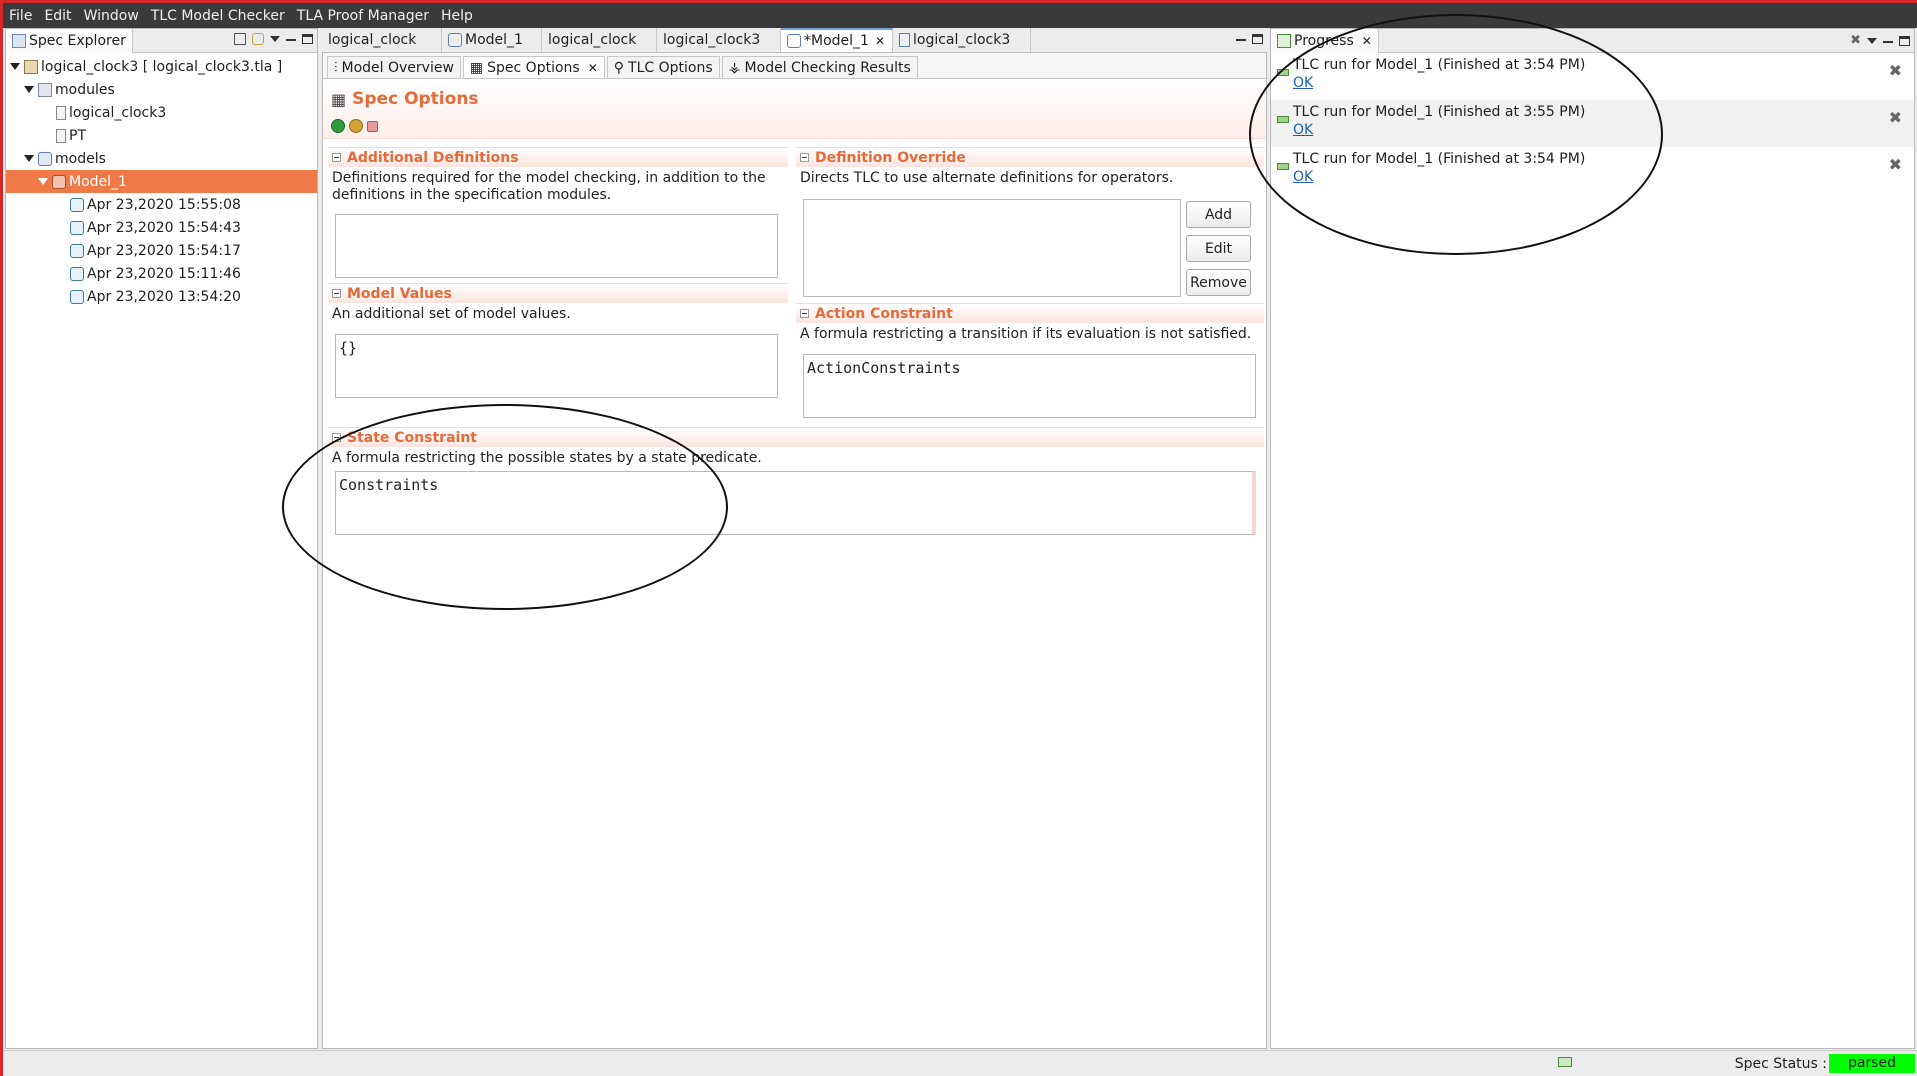 This screenshot has width=1917, height=1076. What do you see at coordinates (258, 39) in the screenshot?
I see `link-editor-icon` at bounding box center [258, 39].